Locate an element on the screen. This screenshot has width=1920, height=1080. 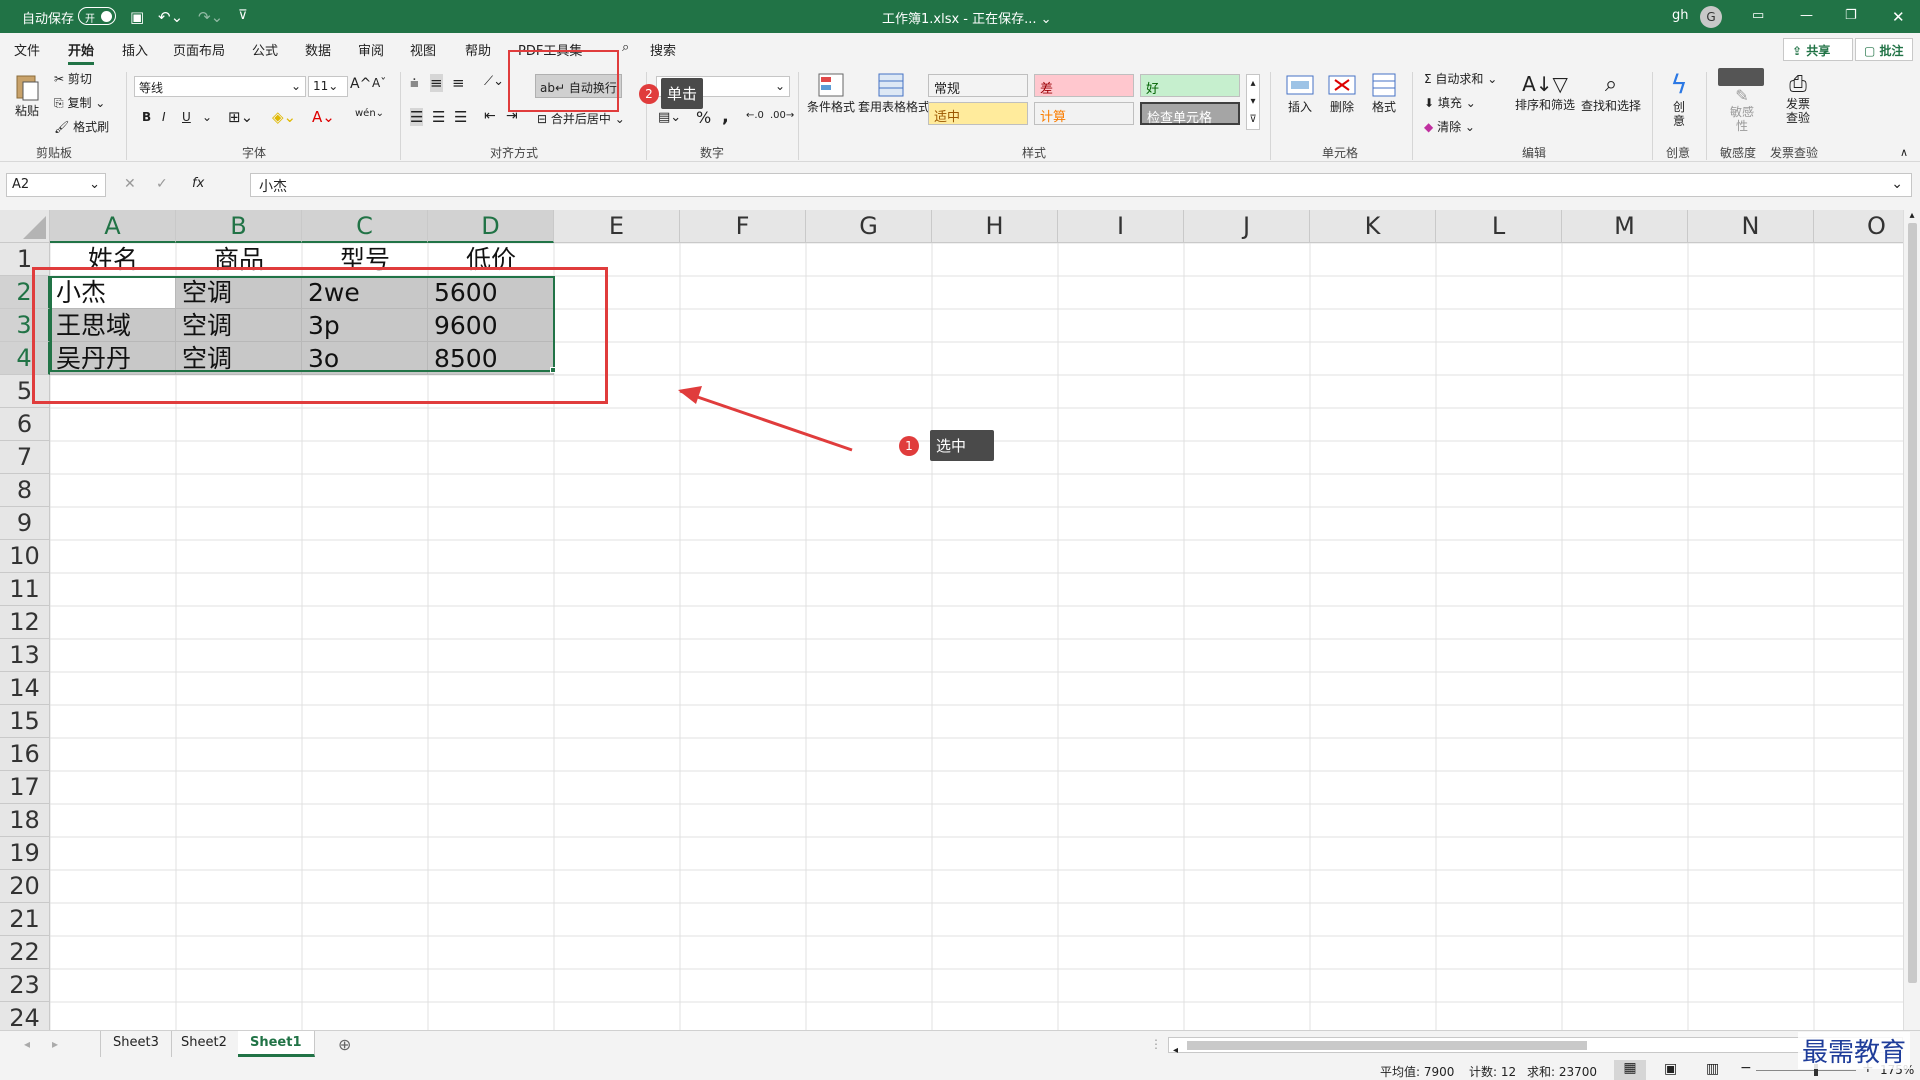
formula-input: 小杰 ⌄ is located at coordinates (1081, 185).